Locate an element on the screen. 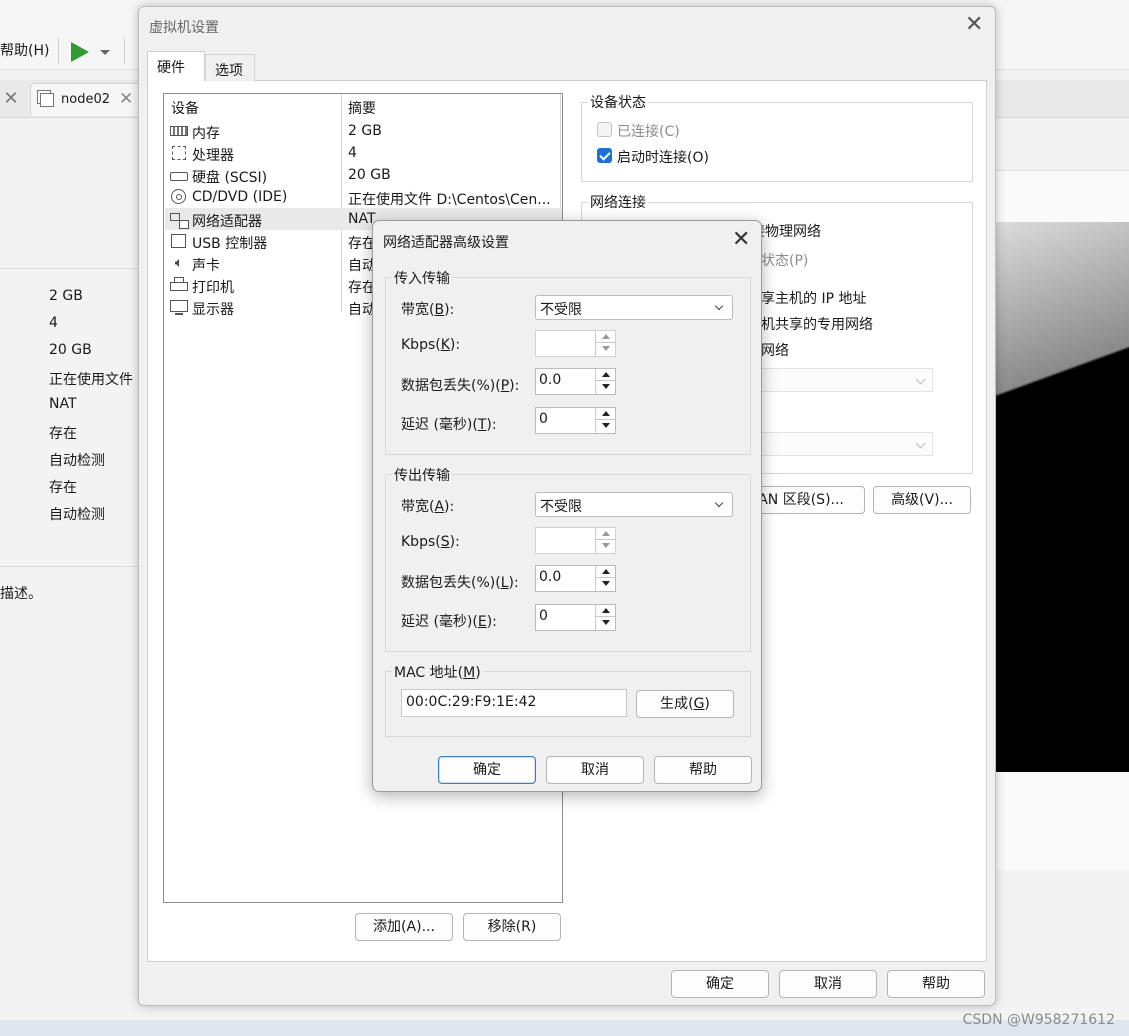  harddisk-icon is located at coordinates (179, 176).